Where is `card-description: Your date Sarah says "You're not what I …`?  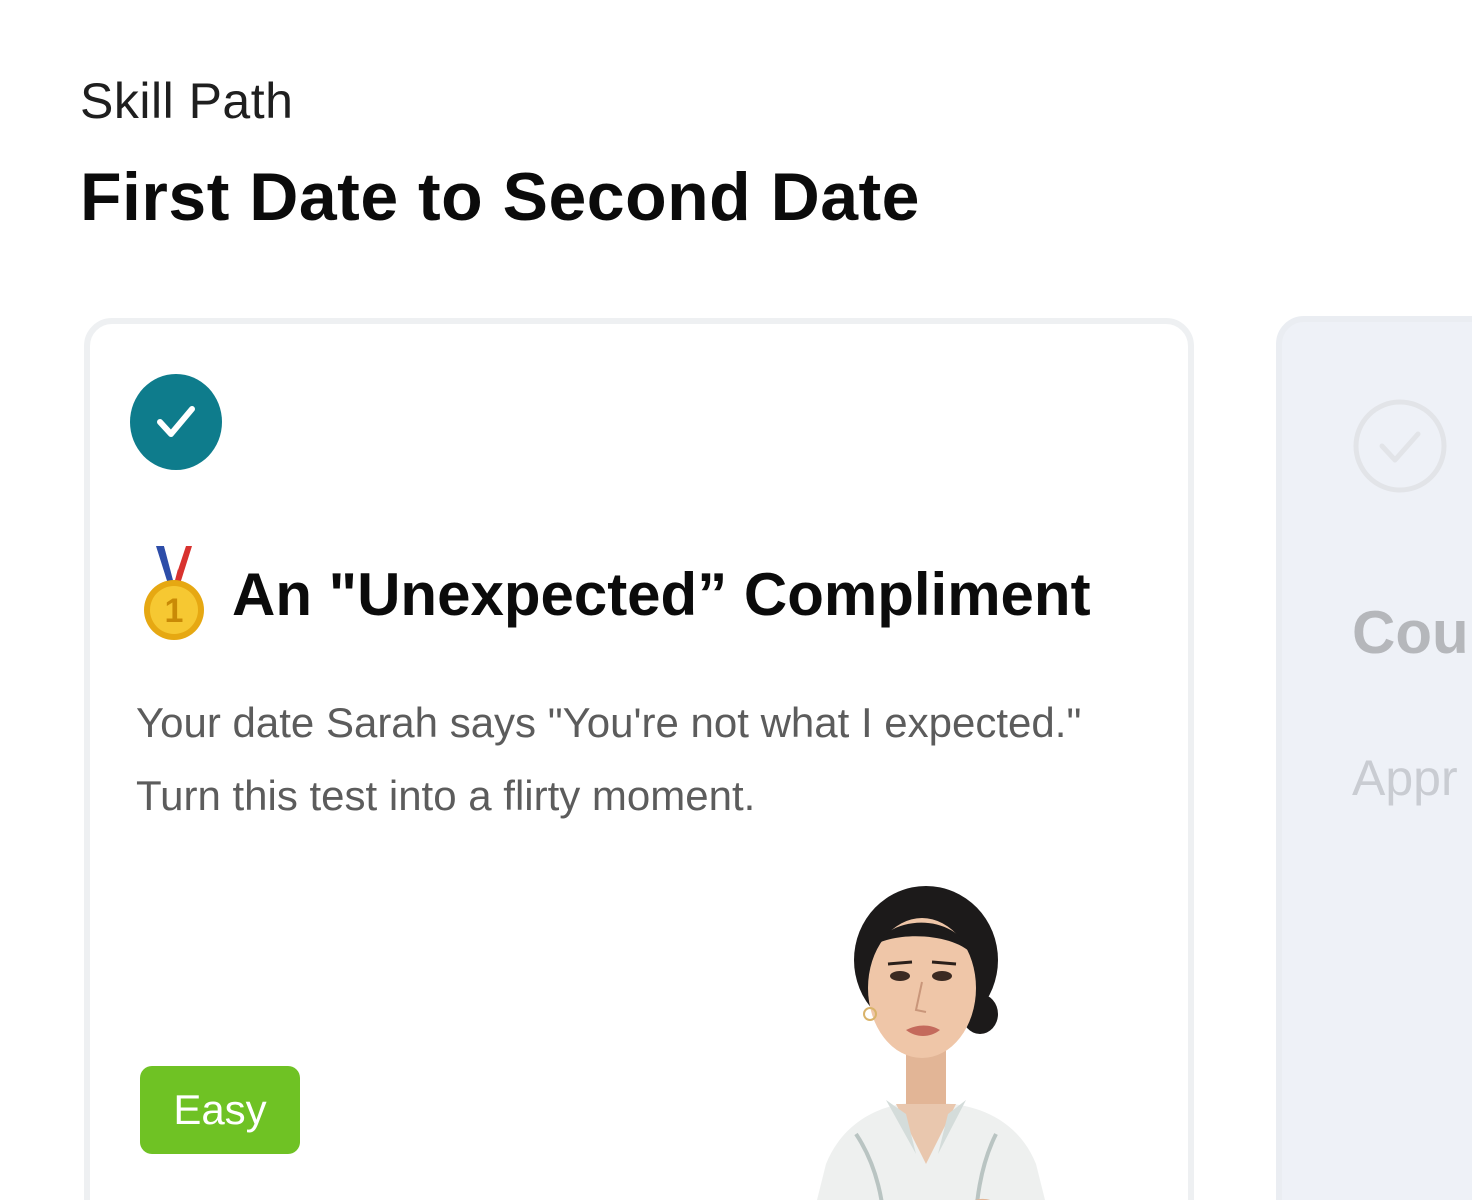
card-description: Your date Sarah says "You're not what I … is located at coordinates (609, 759).